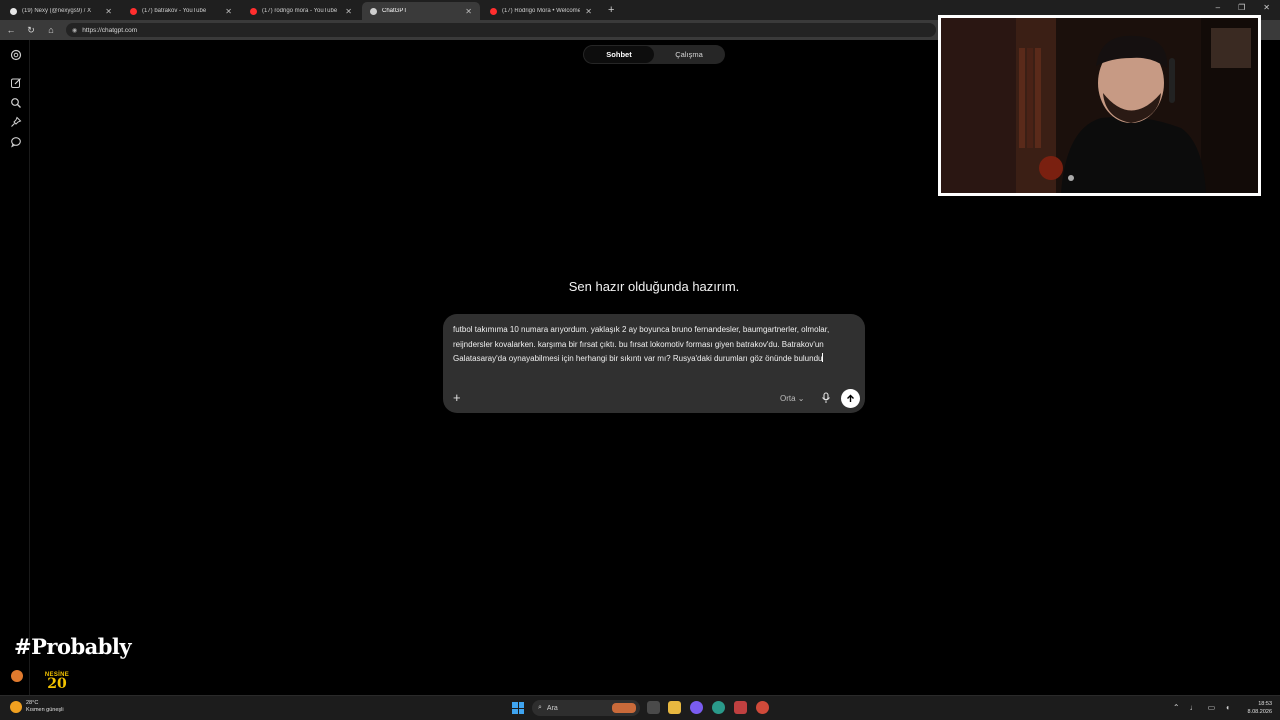 This screenshot has height=720, width=1280. Describe the element at coordinates (501, 30) in the screenshot. I see `url-input: ◉ https://chatgpt.com` at that location.